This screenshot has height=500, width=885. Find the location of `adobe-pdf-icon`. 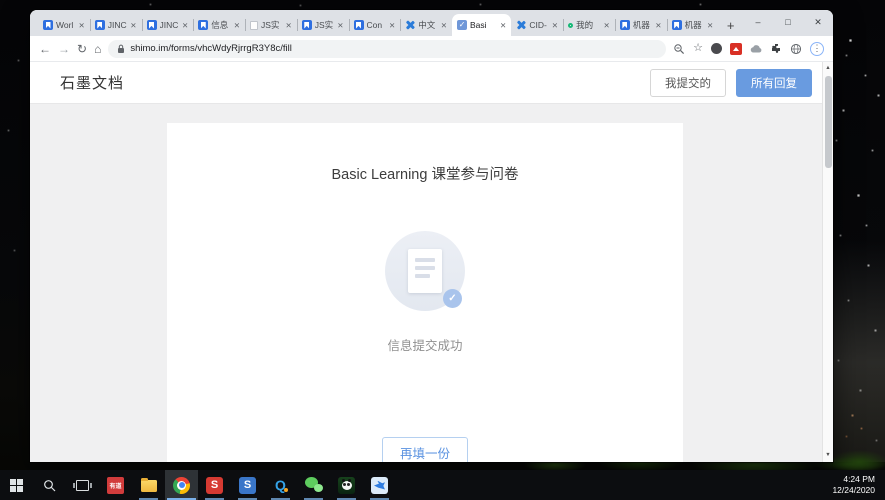

adobe-pdf-icon is located at coordinates (736, 48).